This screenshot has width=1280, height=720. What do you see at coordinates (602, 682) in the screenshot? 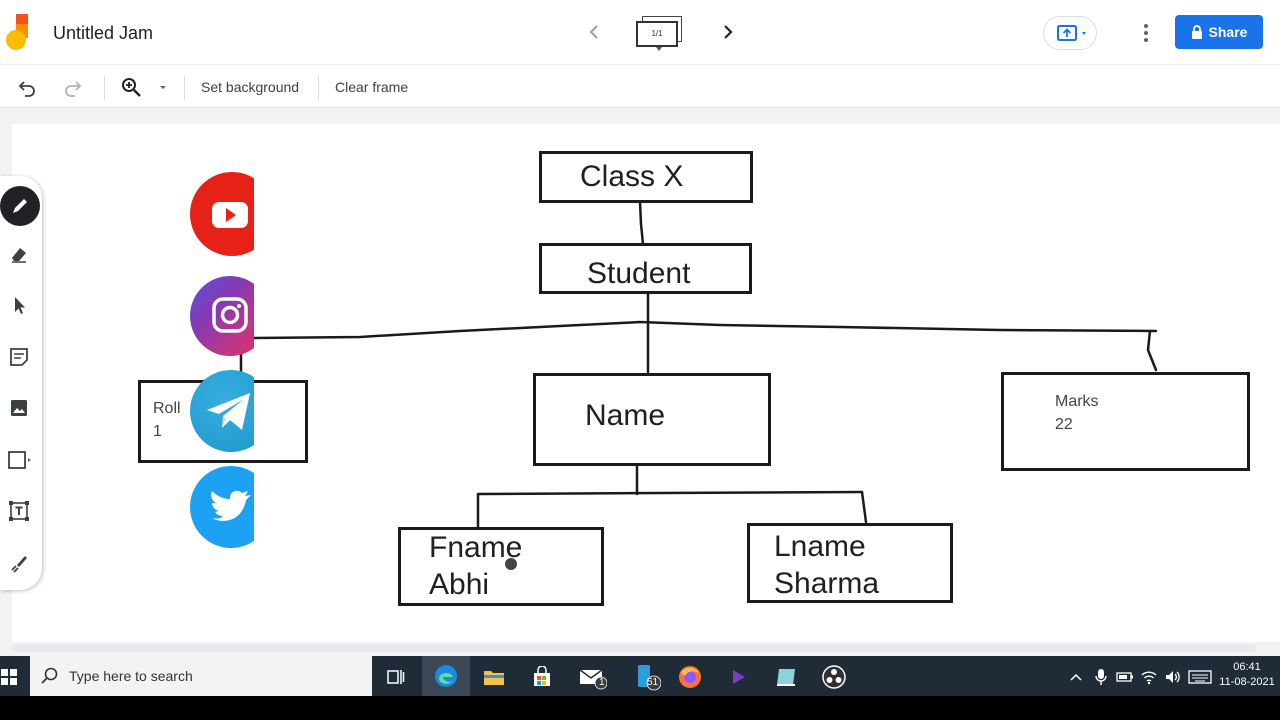
I see `mail-badge: 1` at bounding box center [602, 682].